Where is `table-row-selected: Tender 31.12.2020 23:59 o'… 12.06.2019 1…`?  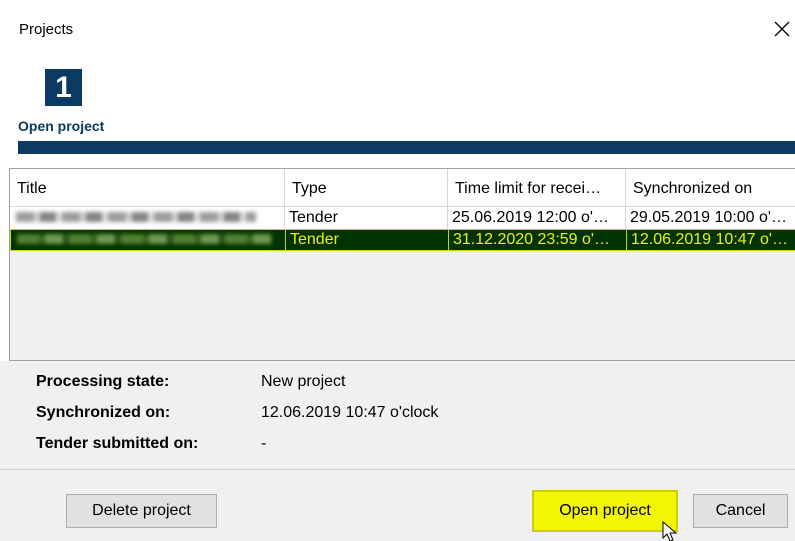 table-row-selected: Tender 31.12.2020 23:59 o'… 12.06.2019 1… is located at coordinates (402, 240).